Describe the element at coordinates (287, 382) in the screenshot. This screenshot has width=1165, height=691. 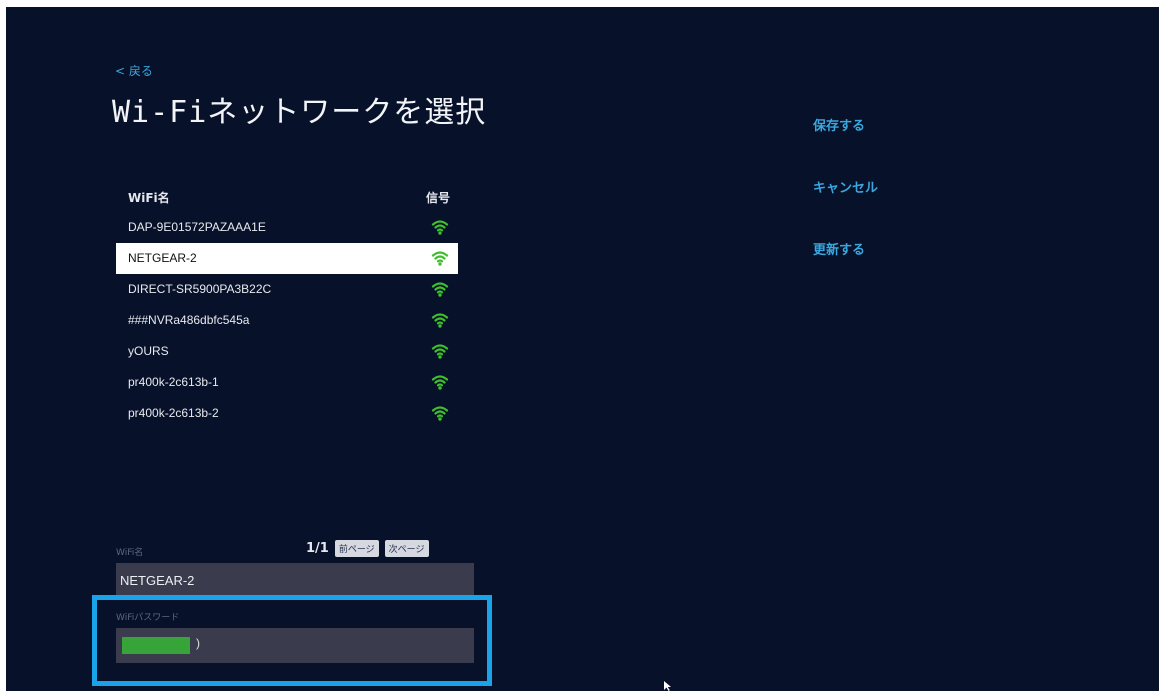
I see `network-row: pr400k-2c613b-1` at that location.